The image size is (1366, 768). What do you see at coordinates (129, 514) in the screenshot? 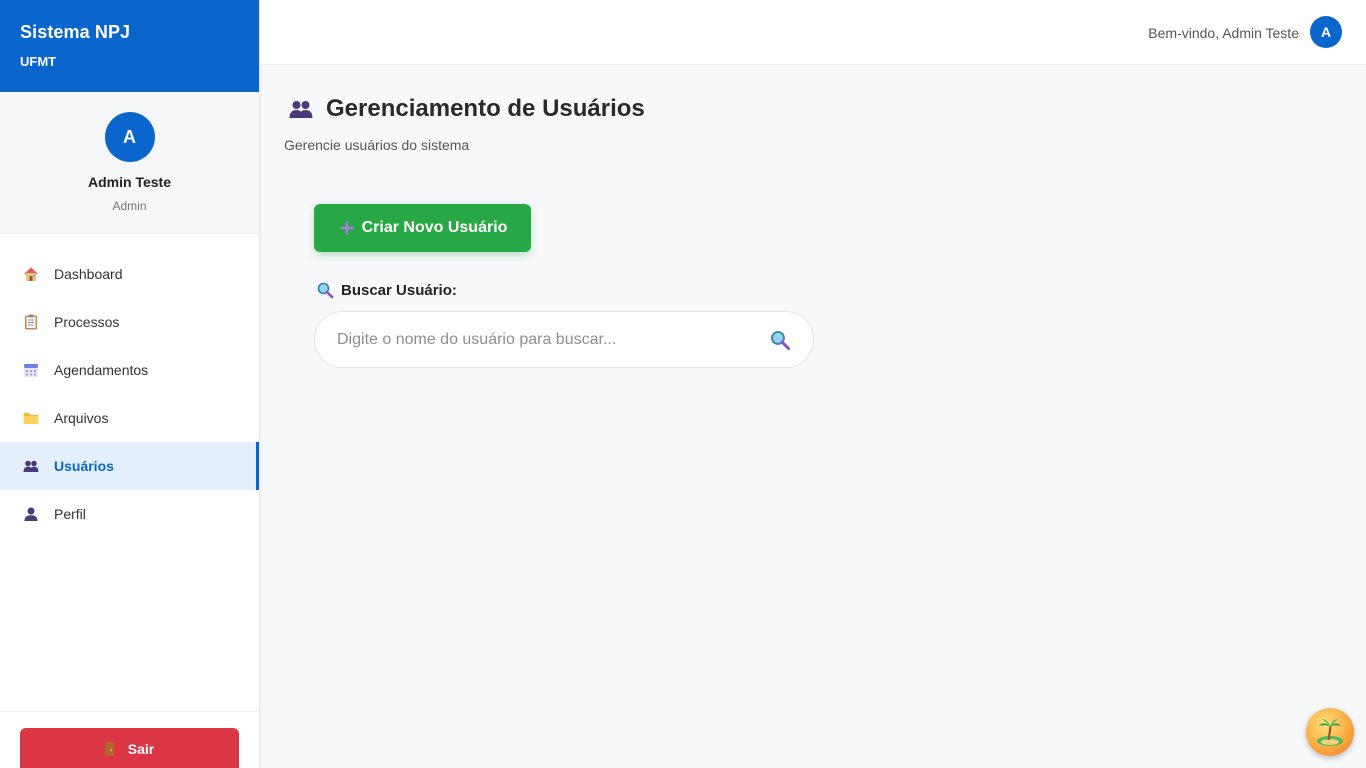
I see `sidebar-item-perfil: Perfil` at bounding box center [129, 514].